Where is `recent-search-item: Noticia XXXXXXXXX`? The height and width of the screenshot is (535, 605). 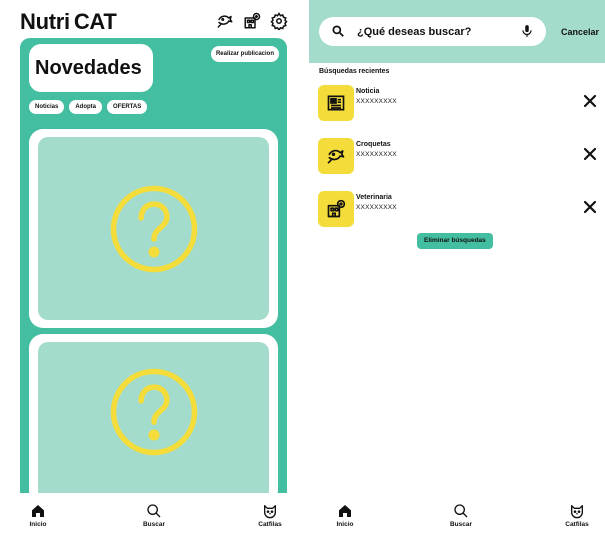
recent-search-item: Noticia XXXXXXXXX is located at coordinates (458, 103).